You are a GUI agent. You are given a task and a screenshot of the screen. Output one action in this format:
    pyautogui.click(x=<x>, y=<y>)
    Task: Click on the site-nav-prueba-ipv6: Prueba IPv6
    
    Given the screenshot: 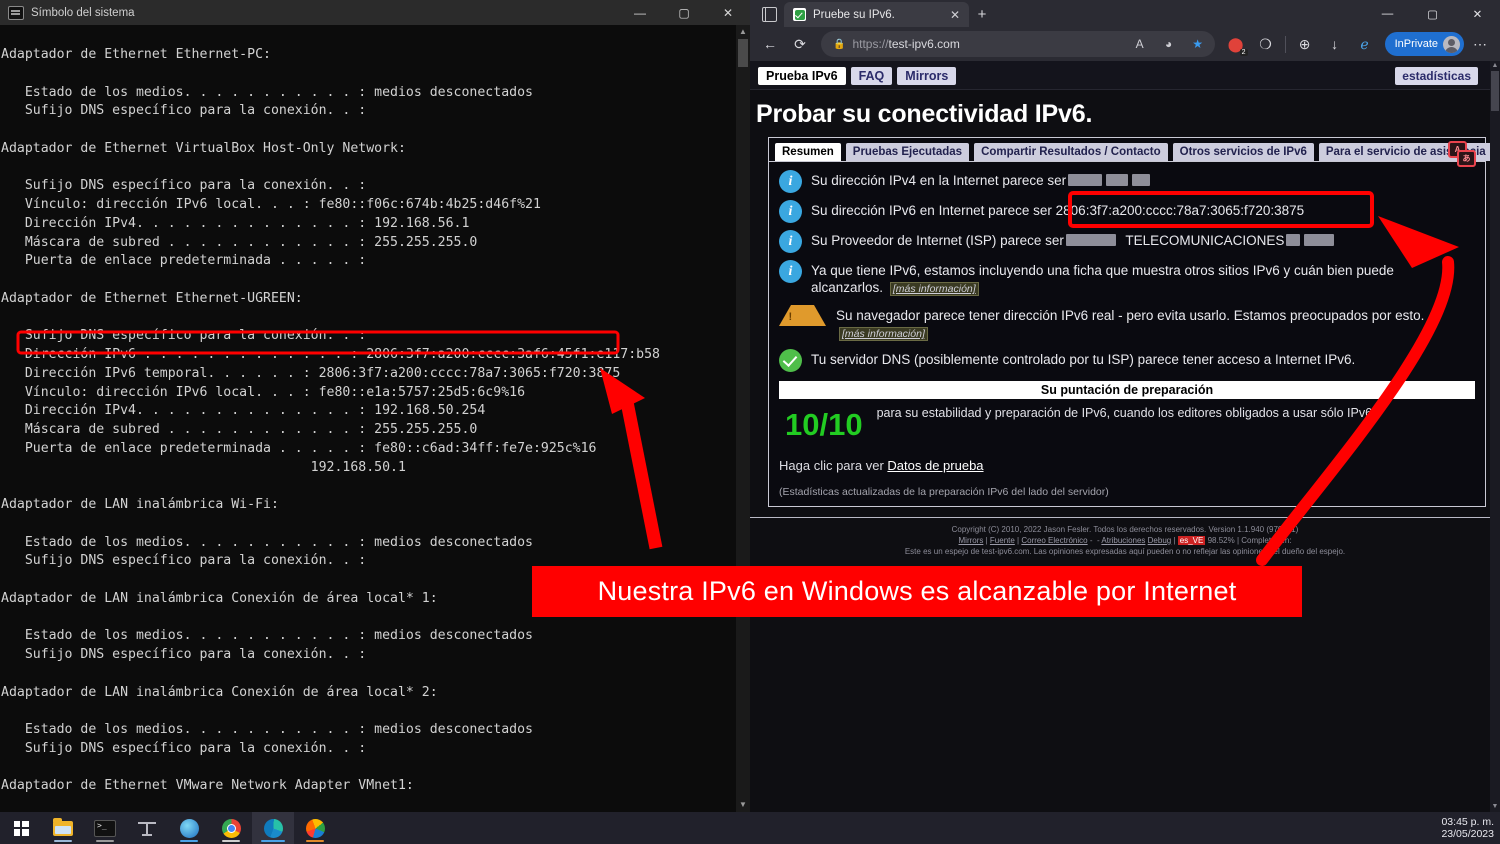 What is the action you would take?
    pyautogui.click(x=802, y=76)
    